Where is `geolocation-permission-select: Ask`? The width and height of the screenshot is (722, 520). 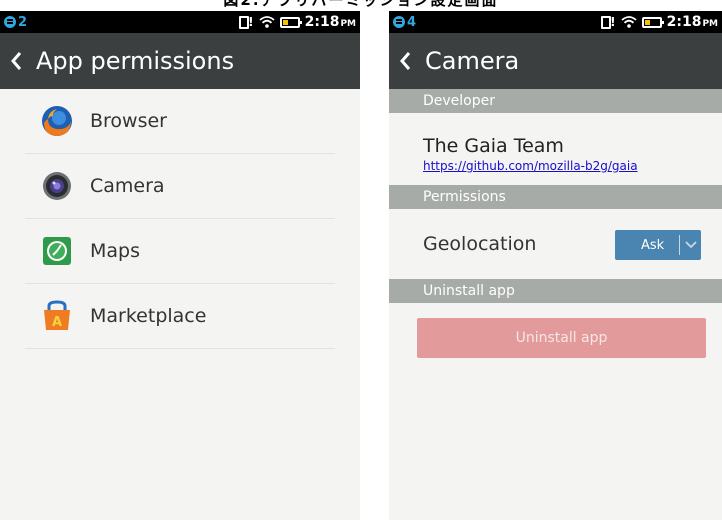 geolocation-permission-select: Ask is located at coordinates (658, 245).